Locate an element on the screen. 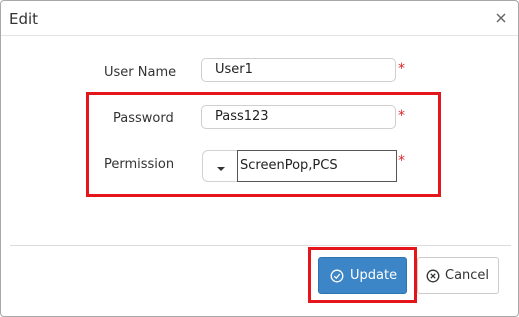 The width and height of the screenshot is (519, 317). password-input: Pass123 is located at coordinates (298, 117).